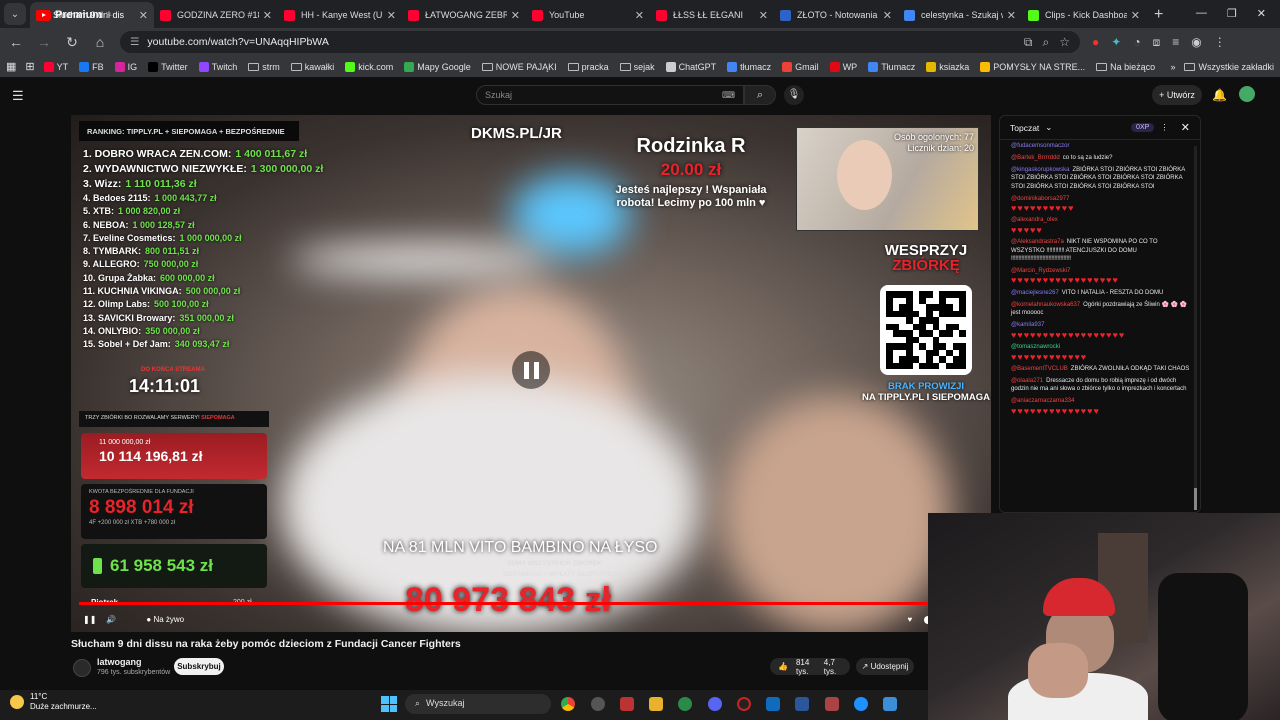 The width and height of the screenshot is (1280, 720). I want to click on install-icon: ⧉, so click(1028, 42).